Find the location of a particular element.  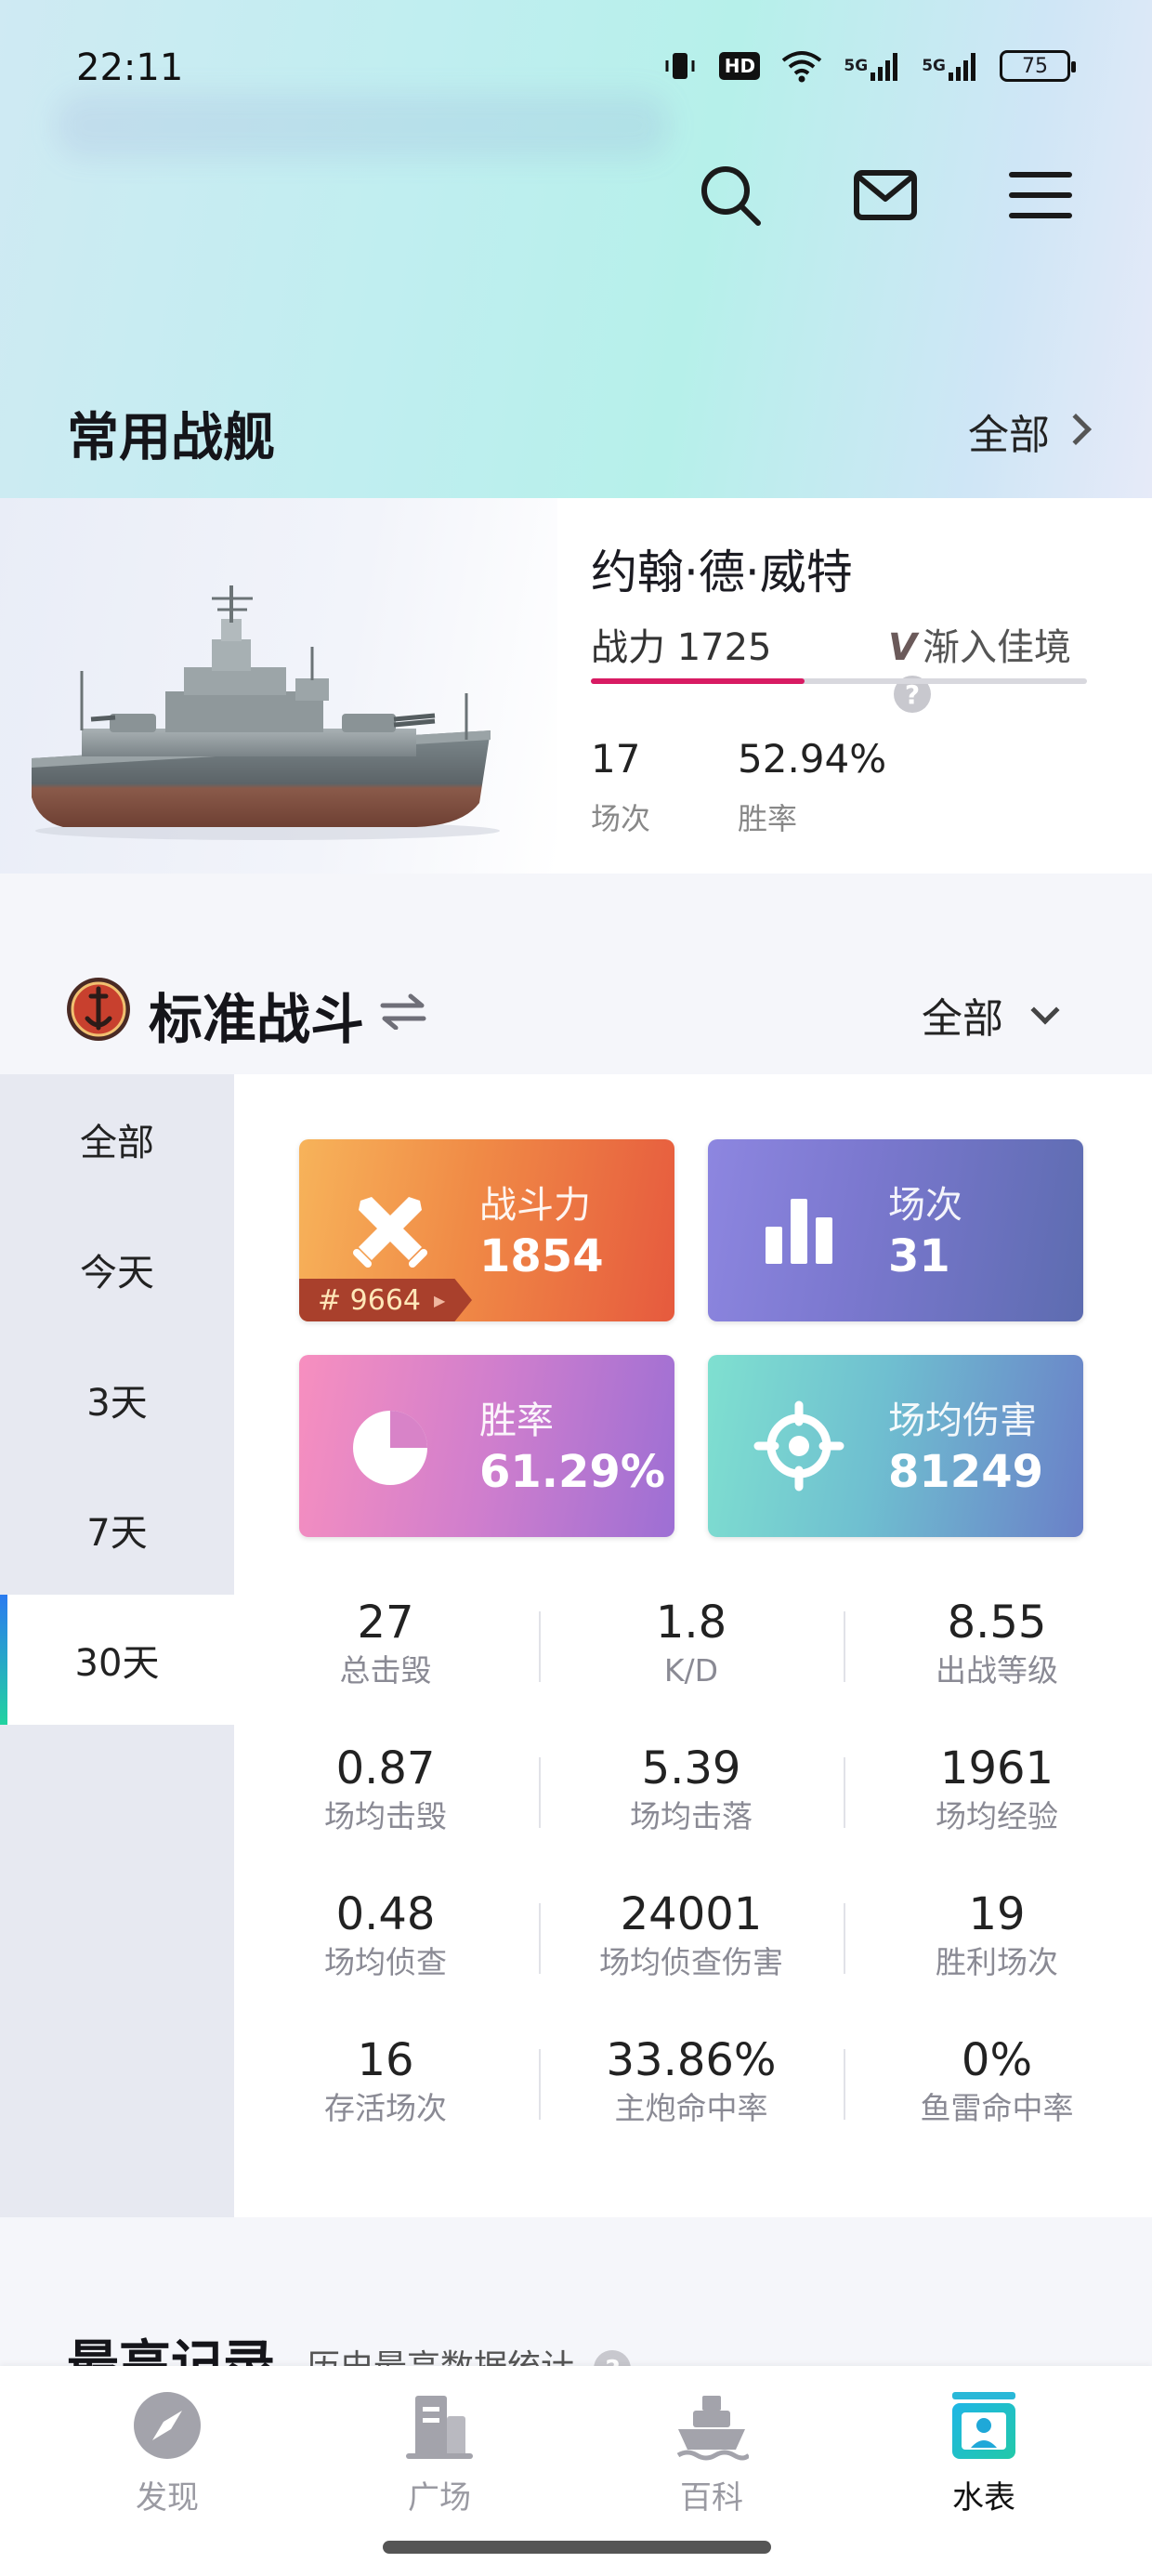

stat-cell: 33.86% 主炮命中率 is located at coordinates (691, 2080).